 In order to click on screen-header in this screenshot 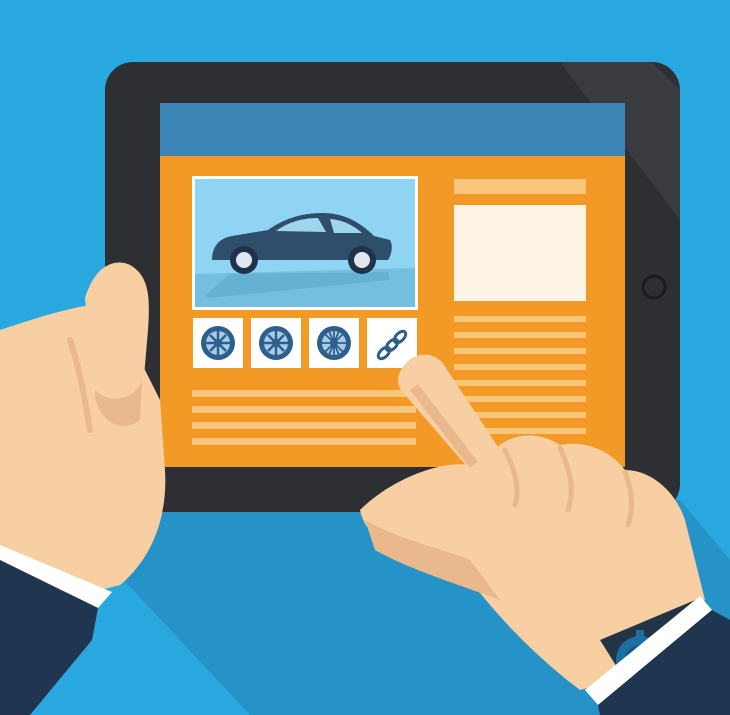, I will do `click(392, 129)`.